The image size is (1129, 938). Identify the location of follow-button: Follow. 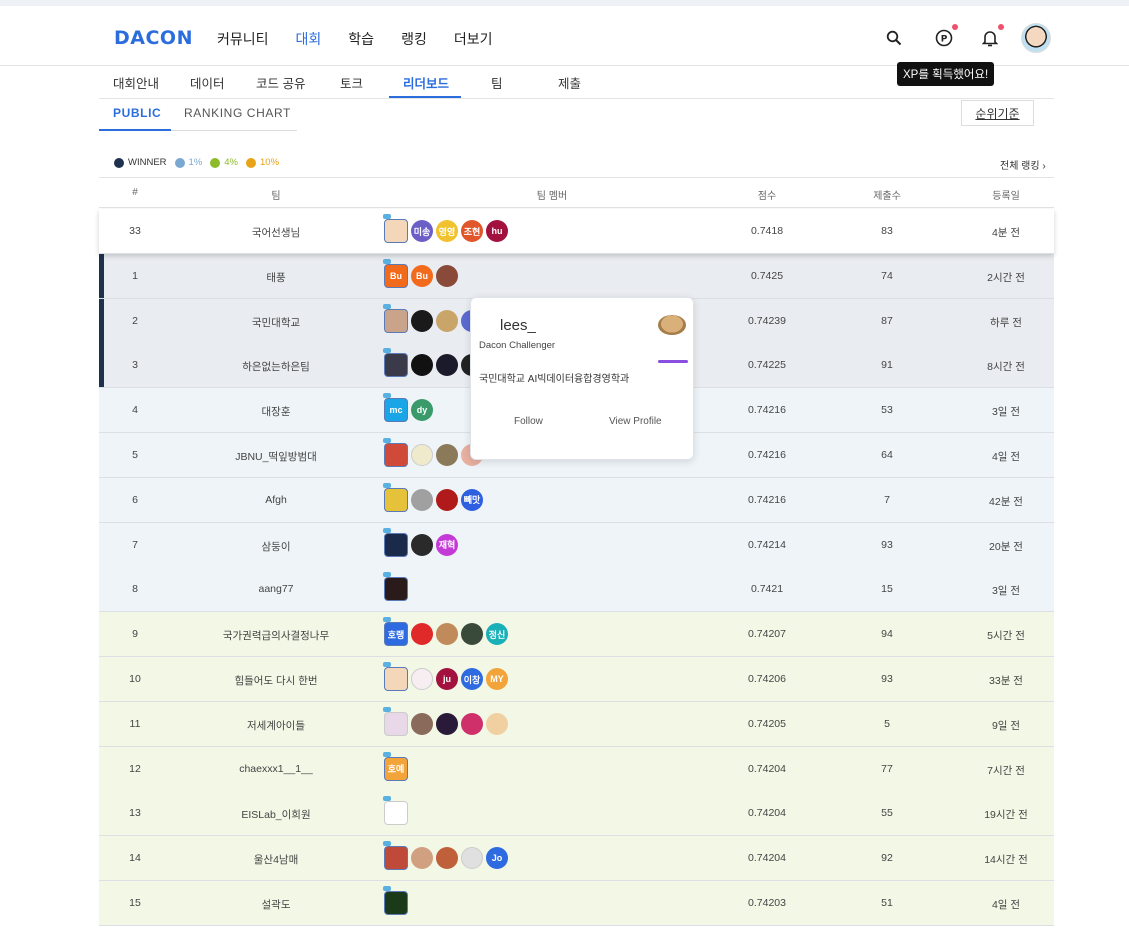
(528, 421).